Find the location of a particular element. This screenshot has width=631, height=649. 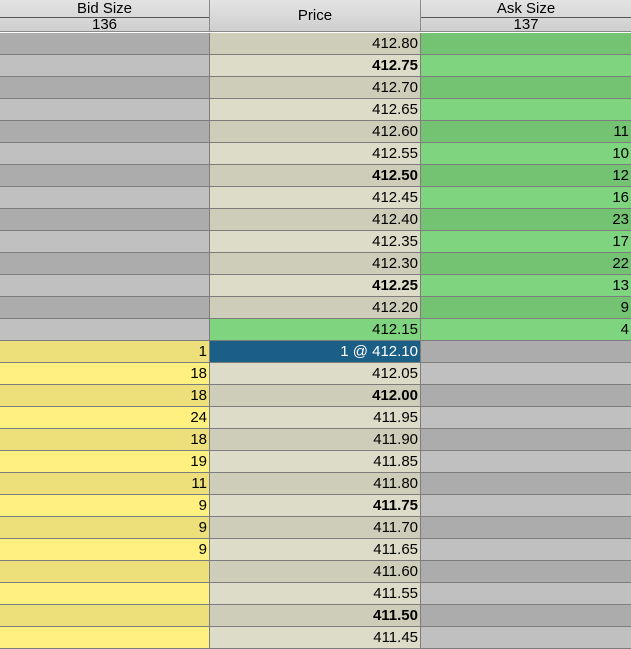

price-cell: 411.60 is located at coordinates (315, 572).